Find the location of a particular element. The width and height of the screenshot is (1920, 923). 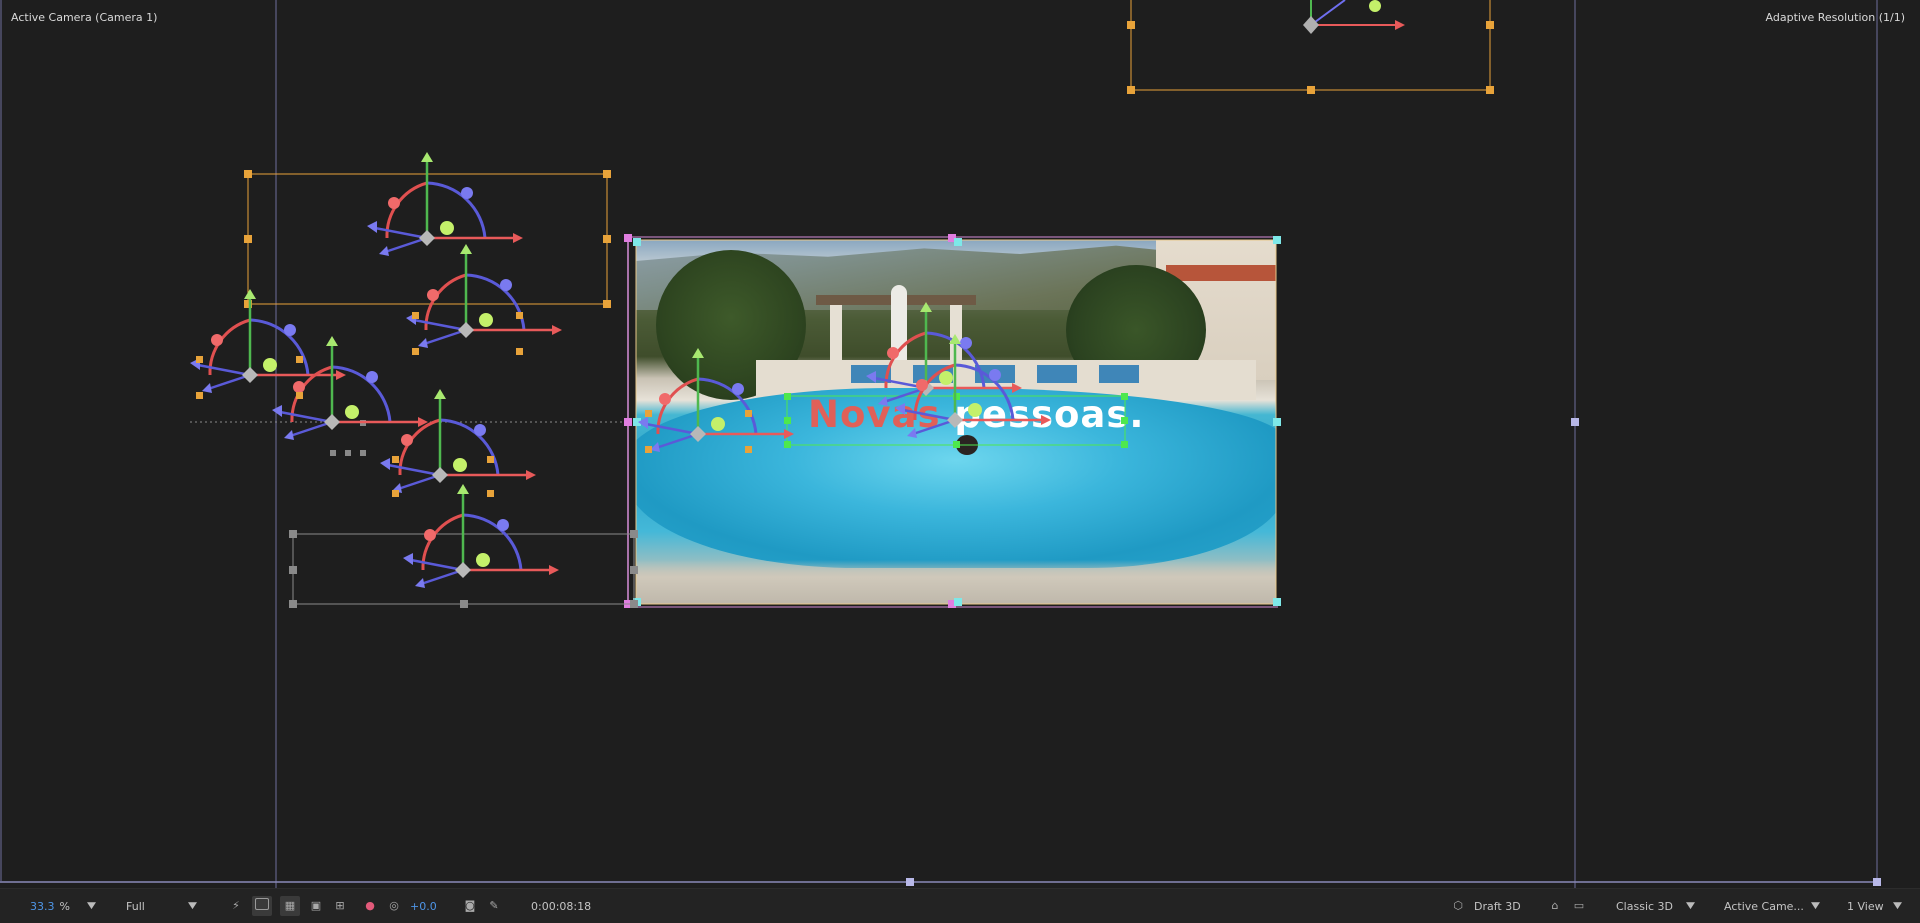

guide-handle-right is located at coordinates (1575, 422).